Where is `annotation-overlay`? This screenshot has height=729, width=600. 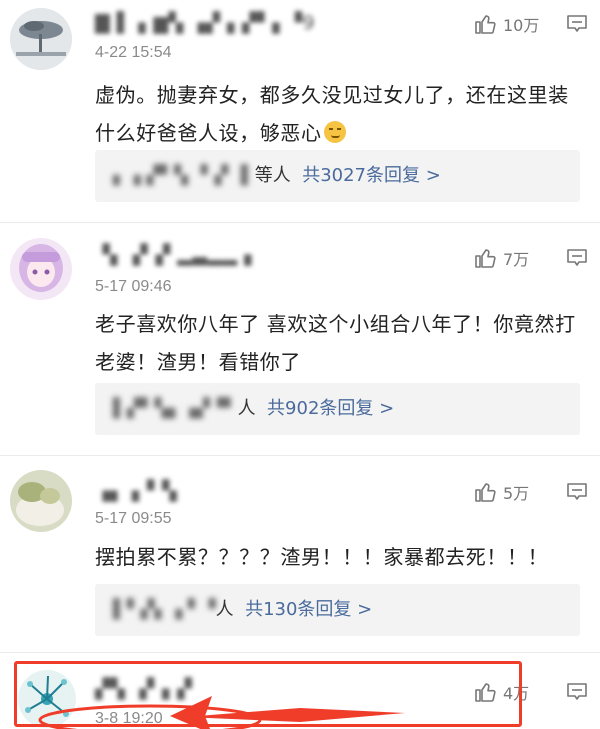 annotation-overlay is located at coordinates (221, 712).